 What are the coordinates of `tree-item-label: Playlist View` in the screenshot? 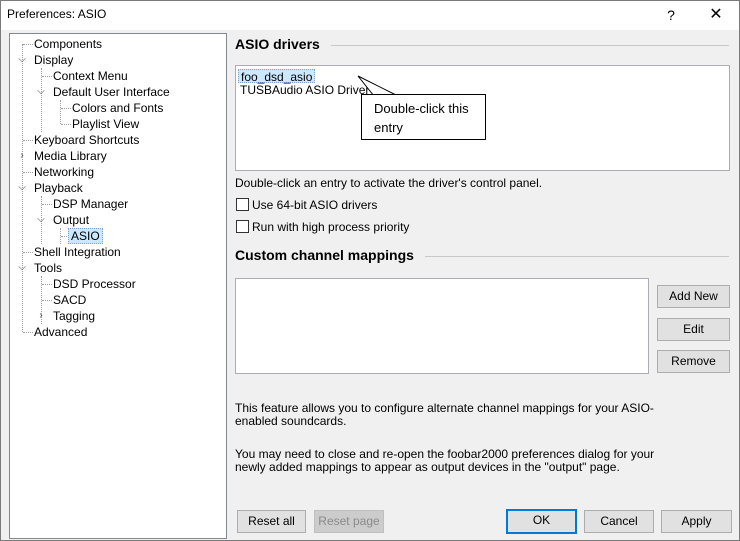 It's located at (106, 124).